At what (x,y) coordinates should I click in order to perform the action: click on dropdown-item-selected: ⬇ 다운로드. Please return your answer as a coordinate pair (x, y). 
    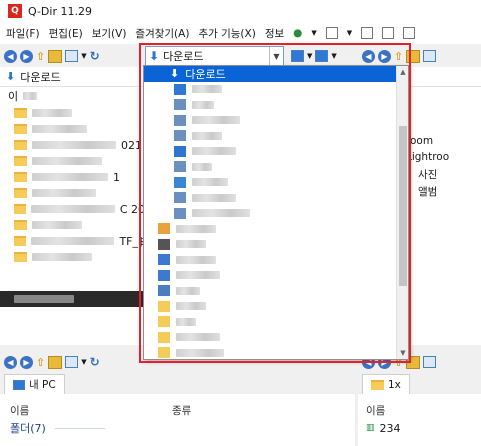
    Looking at the image, I should click on (276, 74).